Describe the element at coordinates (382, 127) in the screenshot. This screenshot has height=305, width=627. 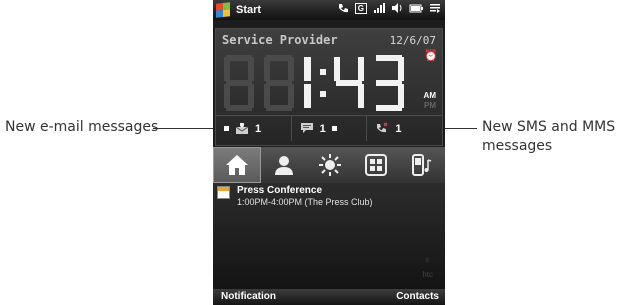
I see `missed-call-icon` at that location.